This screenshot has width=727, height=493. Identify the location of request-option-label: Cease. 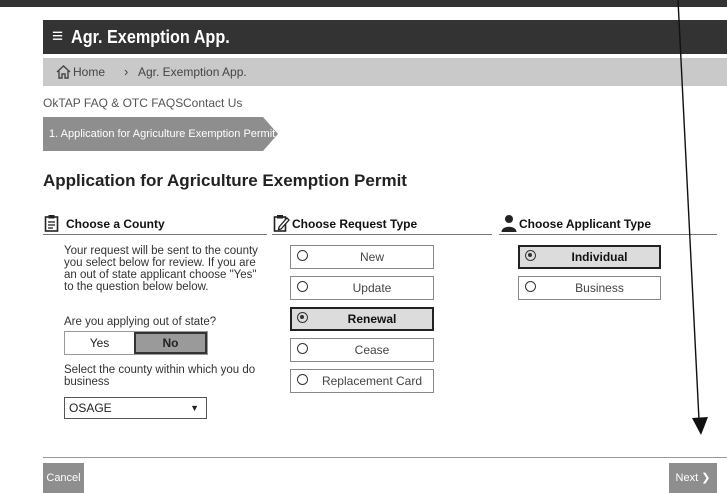
(372, 350).